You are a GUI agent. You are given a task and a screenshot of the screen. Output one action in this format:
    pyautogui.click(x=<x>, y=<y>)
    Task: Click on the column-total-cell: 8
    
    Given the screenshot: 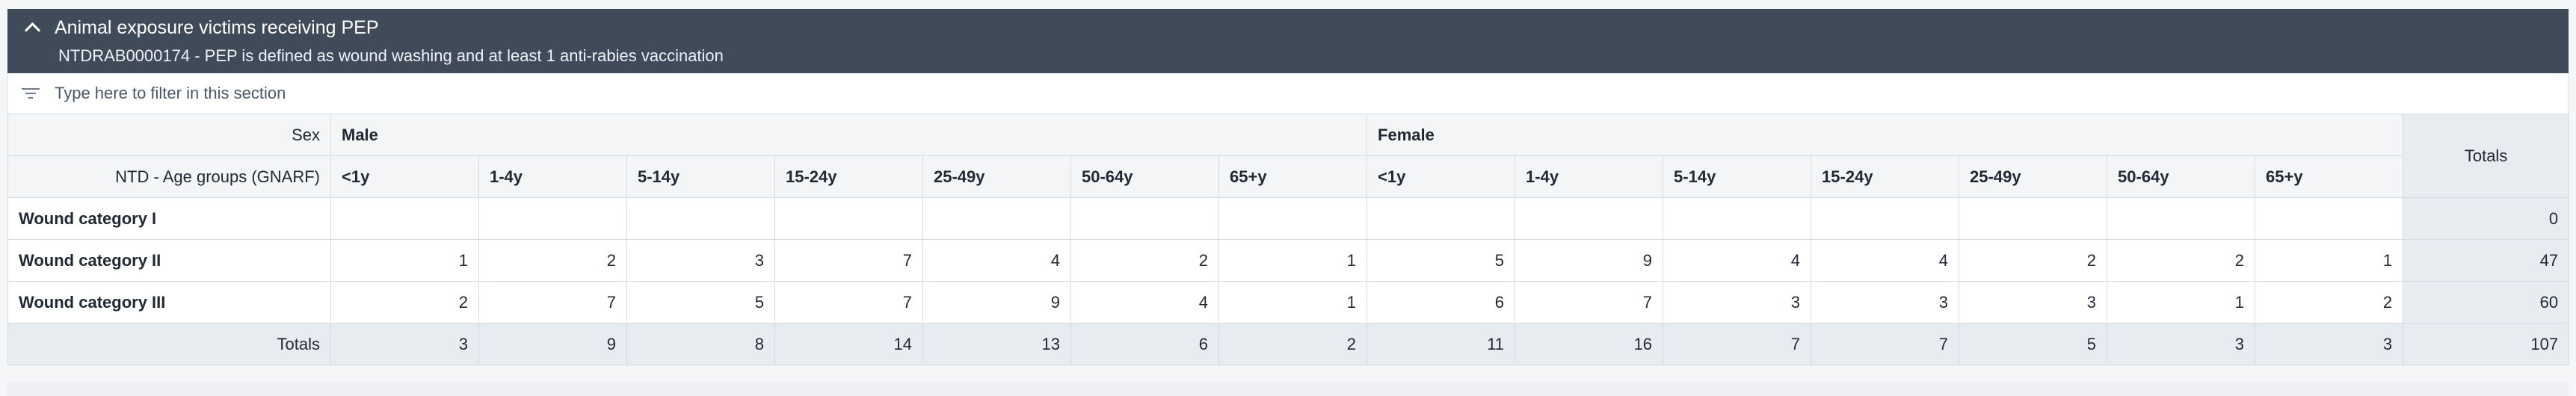 What is the action you would take?
    pyautogui.click(x=700, y=344)
    